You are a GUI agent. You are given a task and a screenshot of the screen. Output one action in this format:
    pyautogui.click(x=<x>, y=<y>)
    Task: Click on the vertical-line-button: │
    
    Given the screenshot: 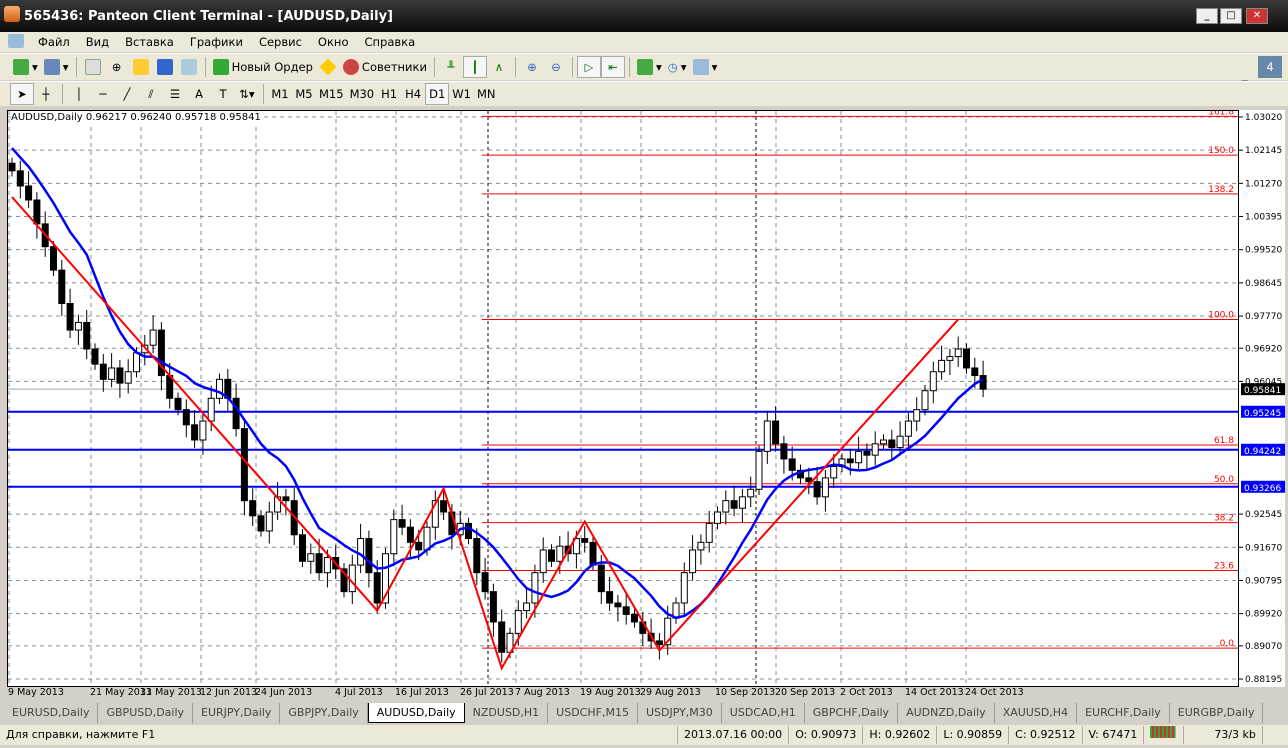 What is the action you would take?
    pyautogui.click(x=79, y=94)
    